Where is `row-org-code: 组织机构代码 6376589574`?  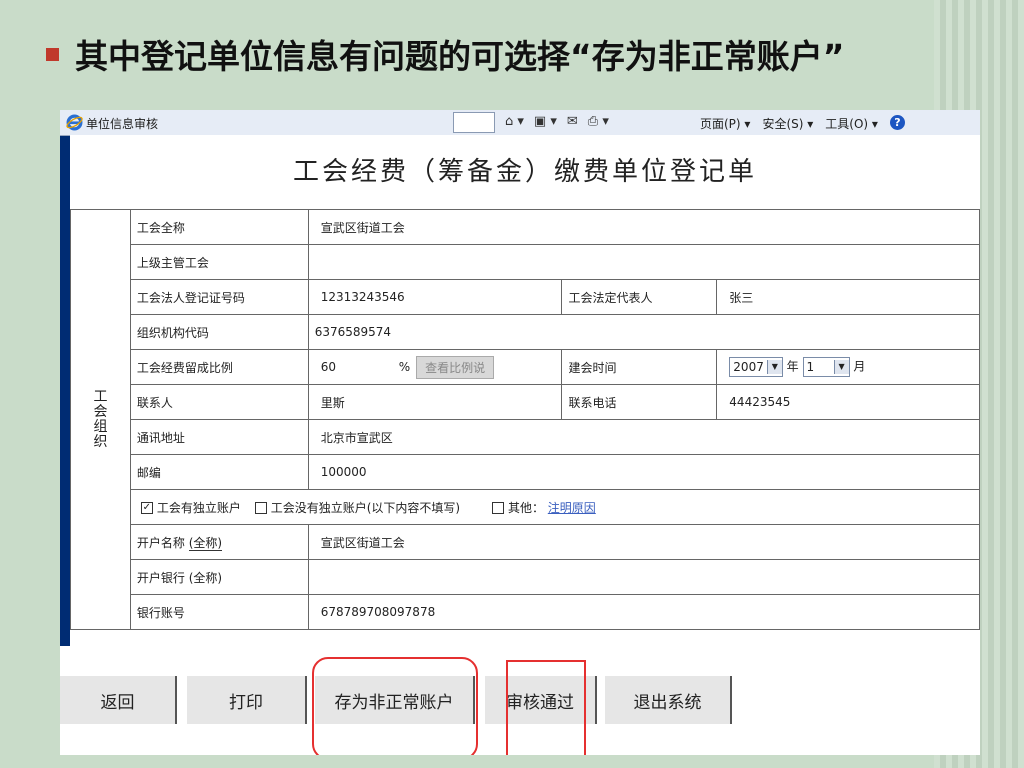
row-org-code: 组织机构代码 6376589574 is located at coordinates (525, 332).